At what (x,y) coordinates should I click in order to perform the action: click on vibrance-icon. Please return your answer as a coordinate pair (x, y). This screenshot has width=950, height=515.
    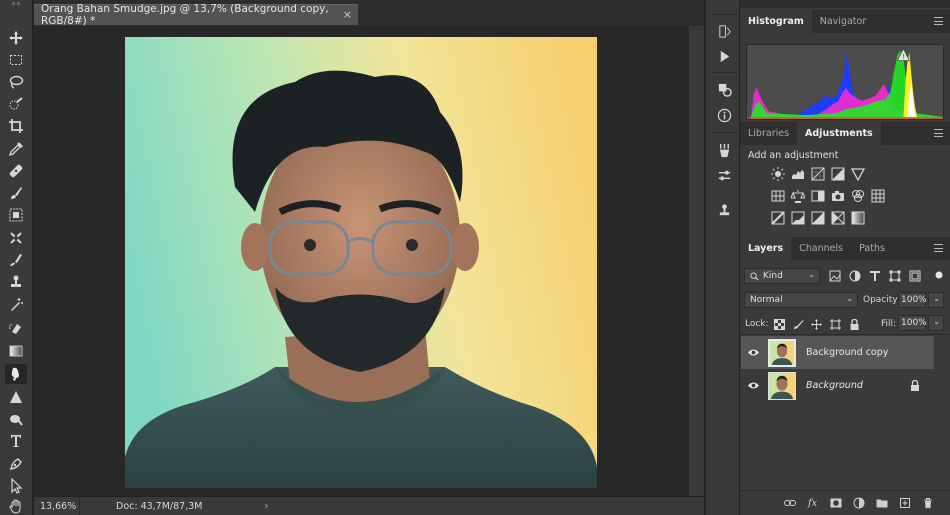
    Looking at the image, I should click on (857, 173).